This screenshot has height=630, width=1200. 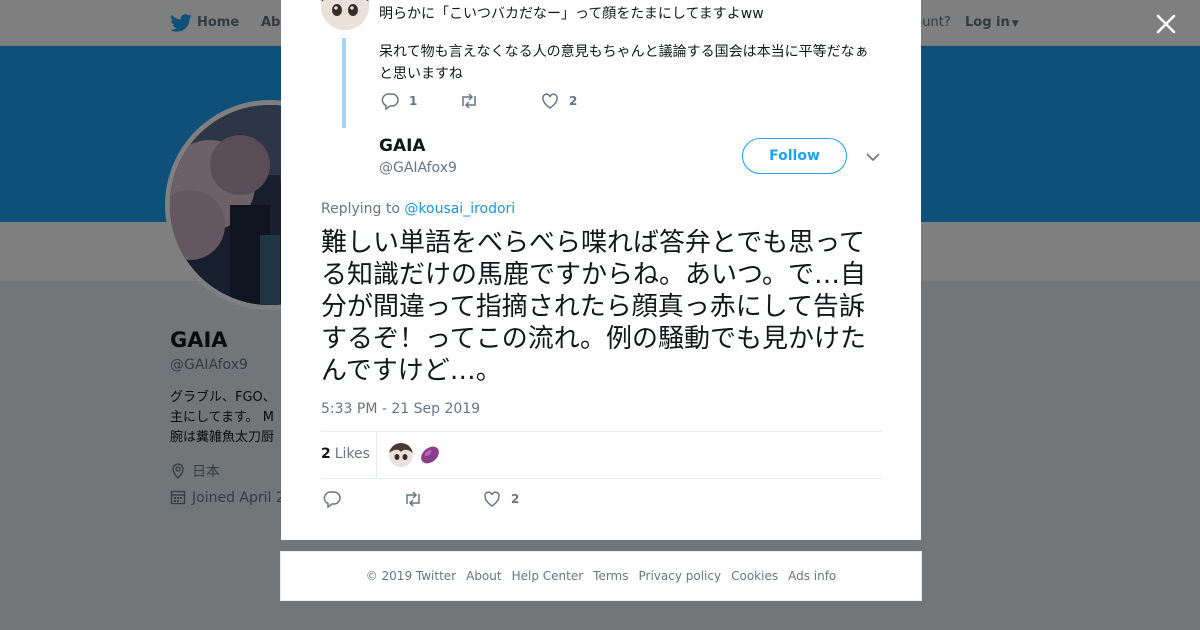 What do you see at coordinates (413, 101) in the screenshot?
I see `reply-count: 1` at bounding box center [413, 101].